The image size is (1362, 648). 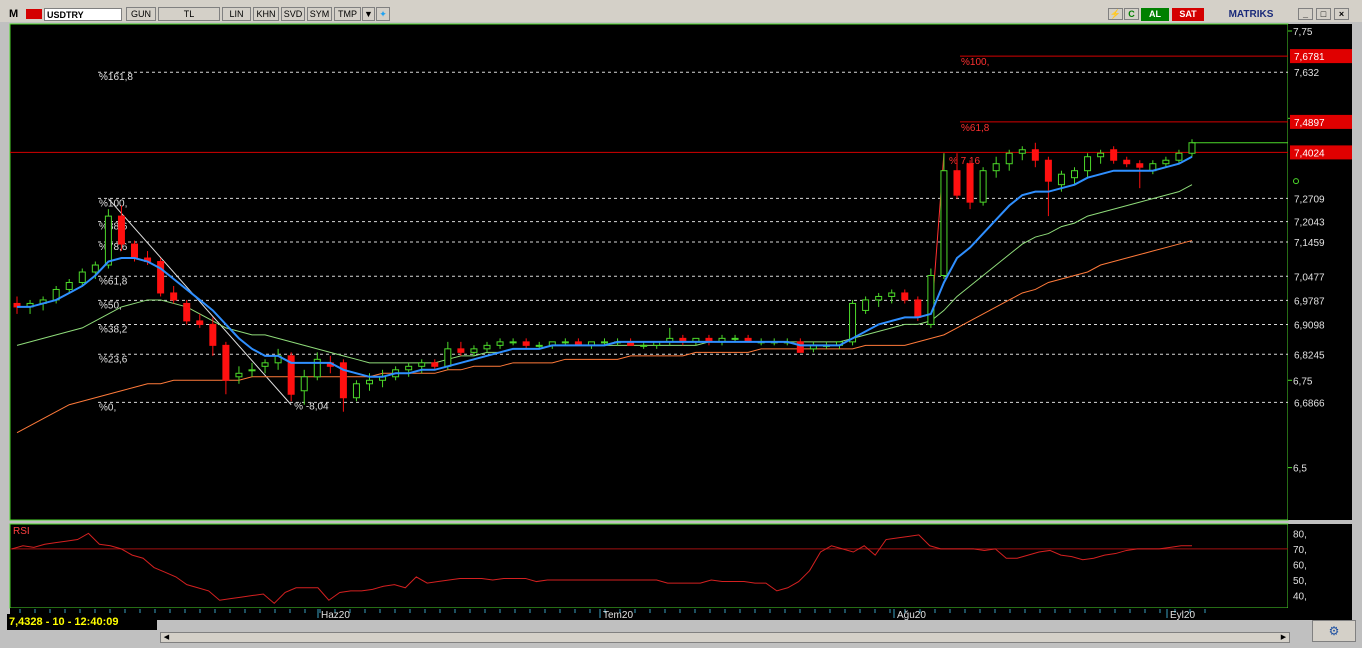 I want to click on fib-label: %23,6, so click(x=113, y=359).